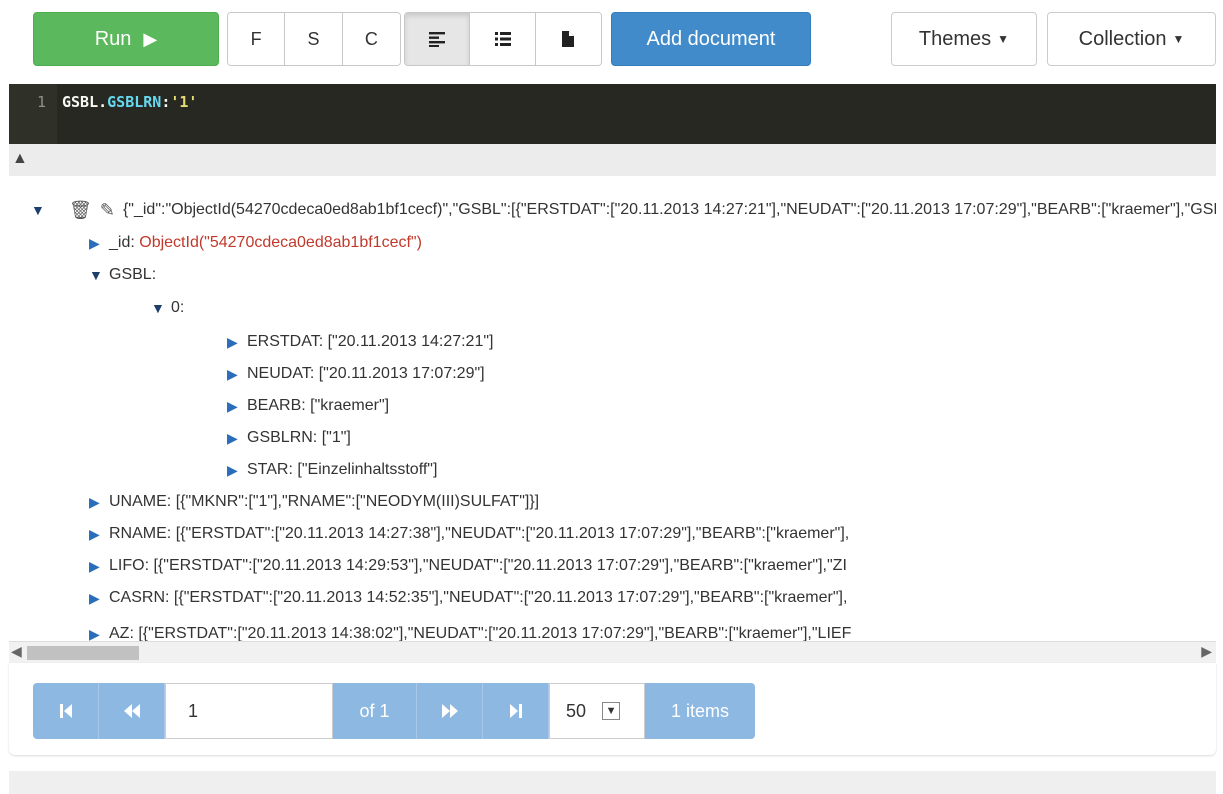 The width and height of the screenshot is (1223, 794). Describe the element at coordinates (113, 38) in the screenshot. I see `run-label: Run` at that location.